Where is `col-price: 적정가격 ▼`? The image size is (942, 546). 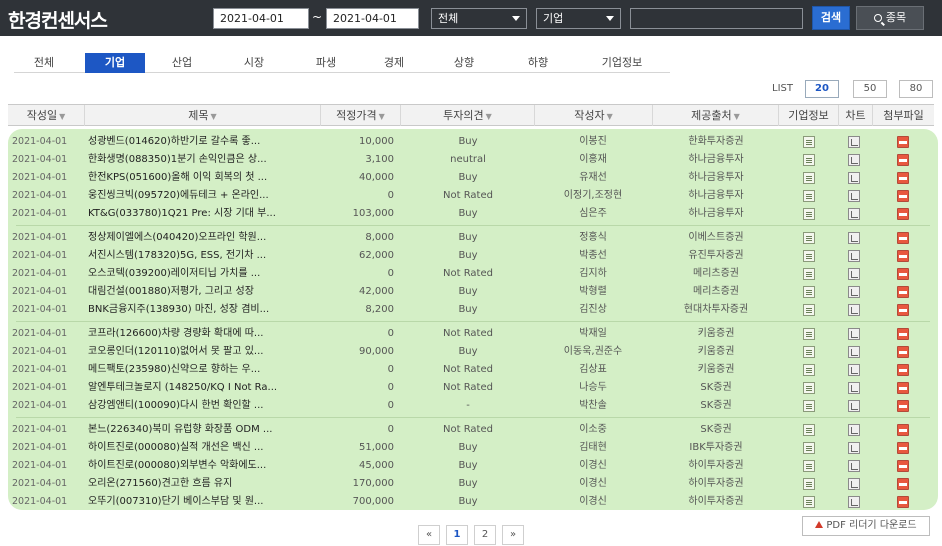
col-price: 적정가격 ▼ is located at coordinates (360, 115).